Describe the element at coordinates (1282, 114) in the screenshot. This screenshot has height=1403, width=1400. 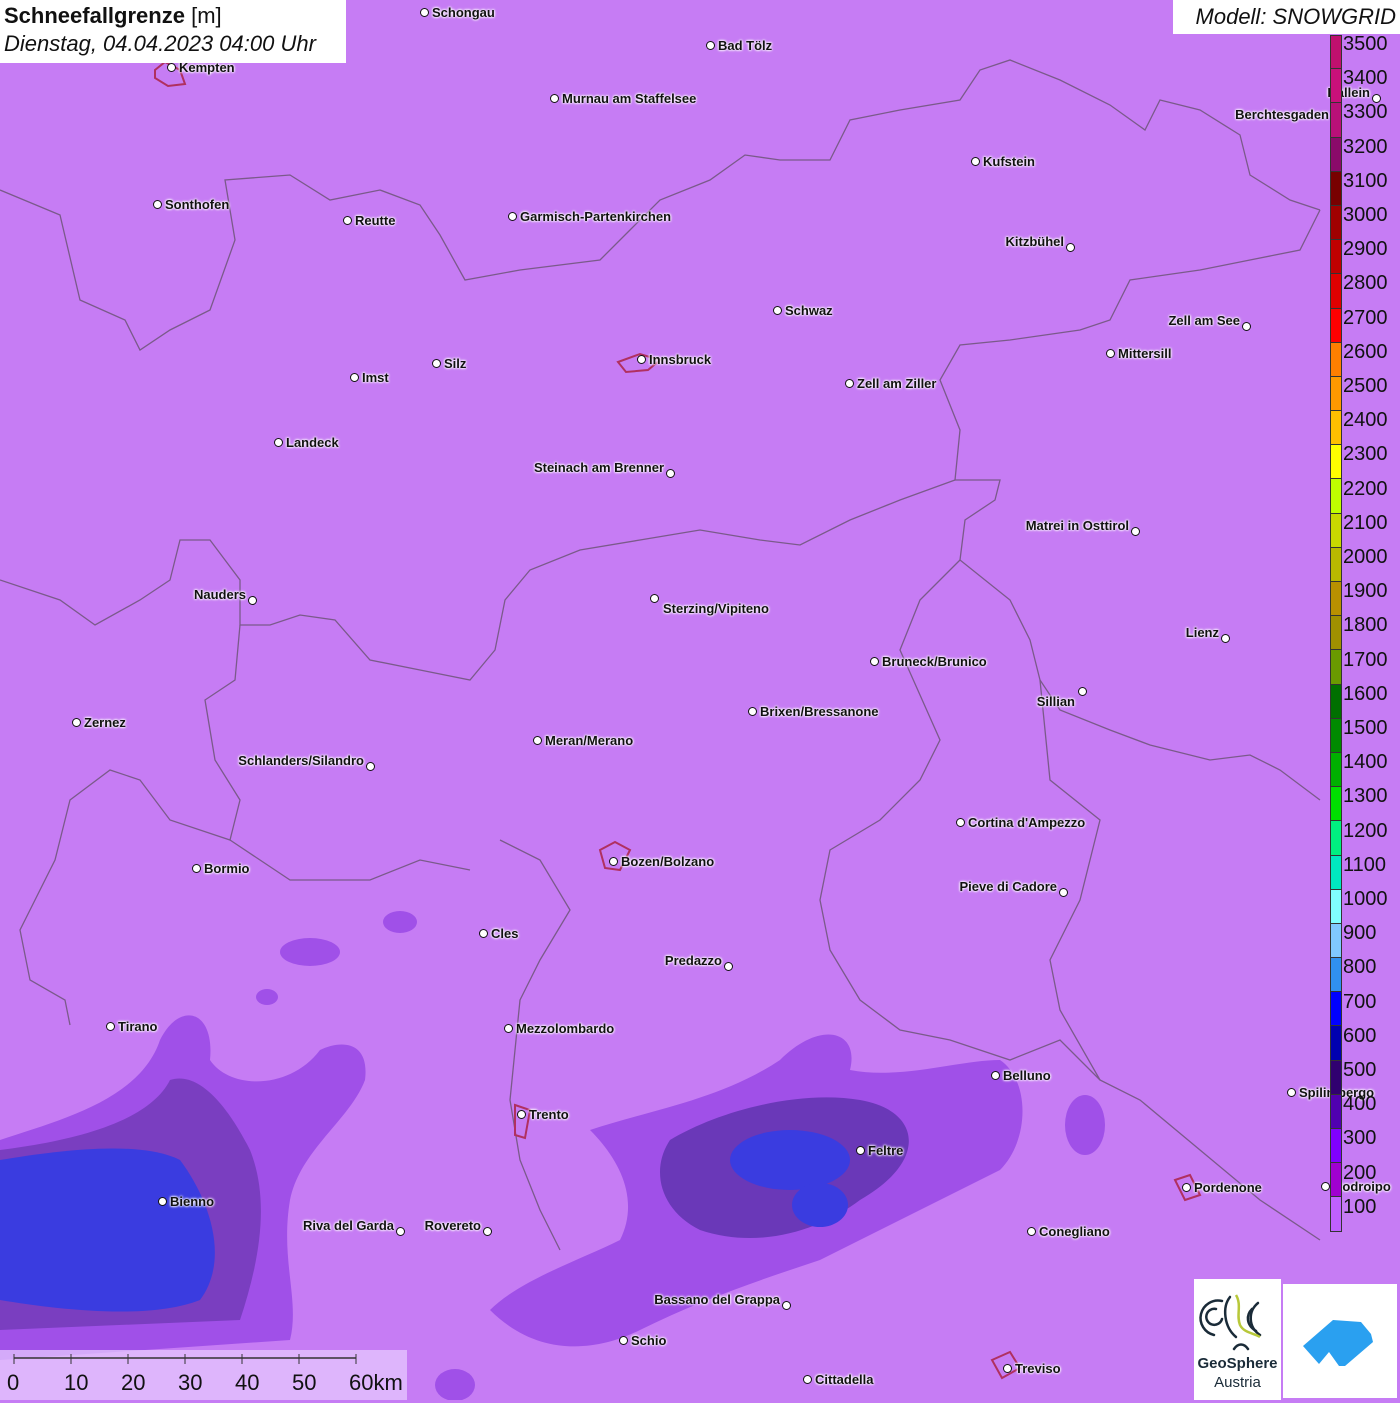
I see `city-label: Berchtesgaden` at that location.